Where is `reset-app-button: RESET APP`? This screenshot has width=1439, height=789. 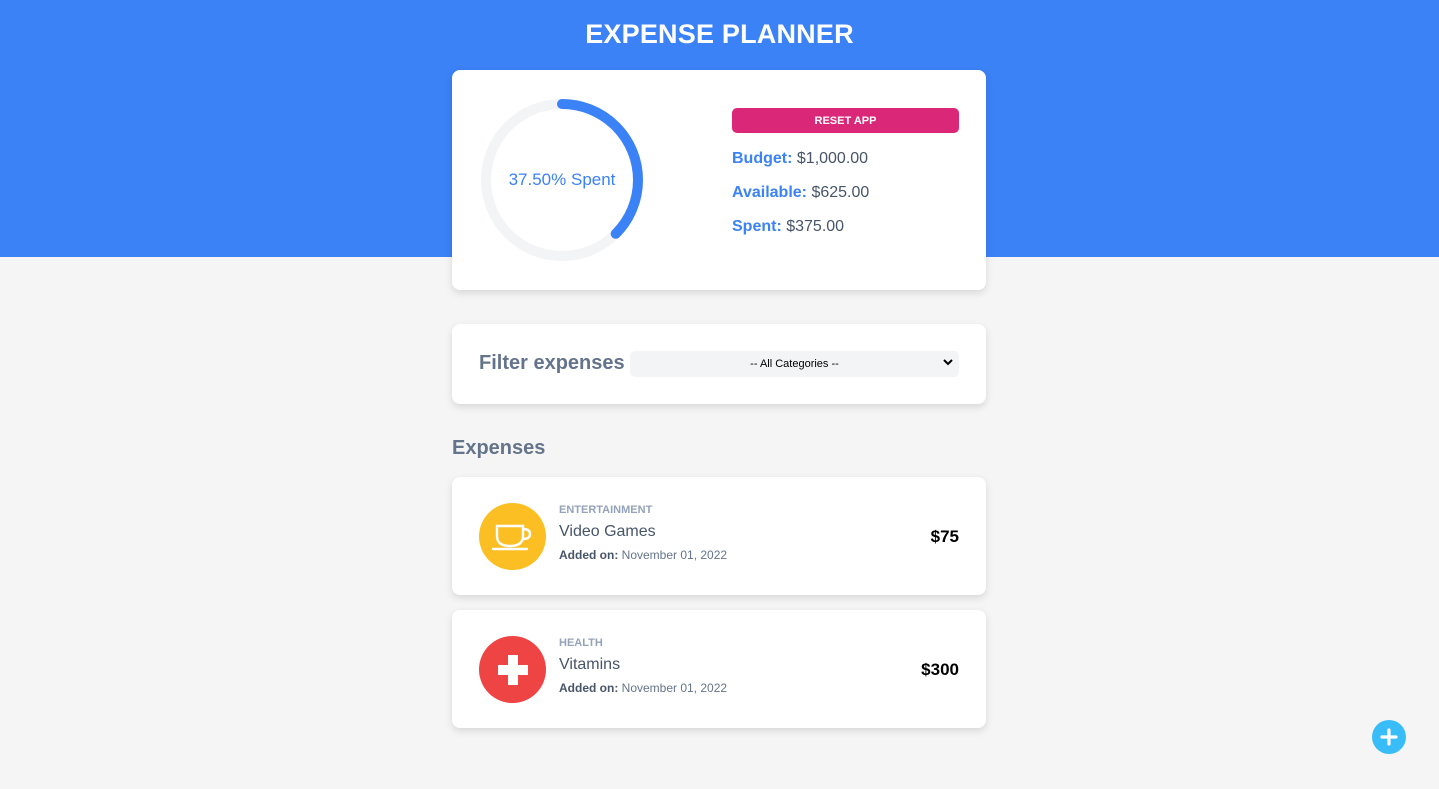 reset-app-button: RESET APP is located at coordinates (845, 120).